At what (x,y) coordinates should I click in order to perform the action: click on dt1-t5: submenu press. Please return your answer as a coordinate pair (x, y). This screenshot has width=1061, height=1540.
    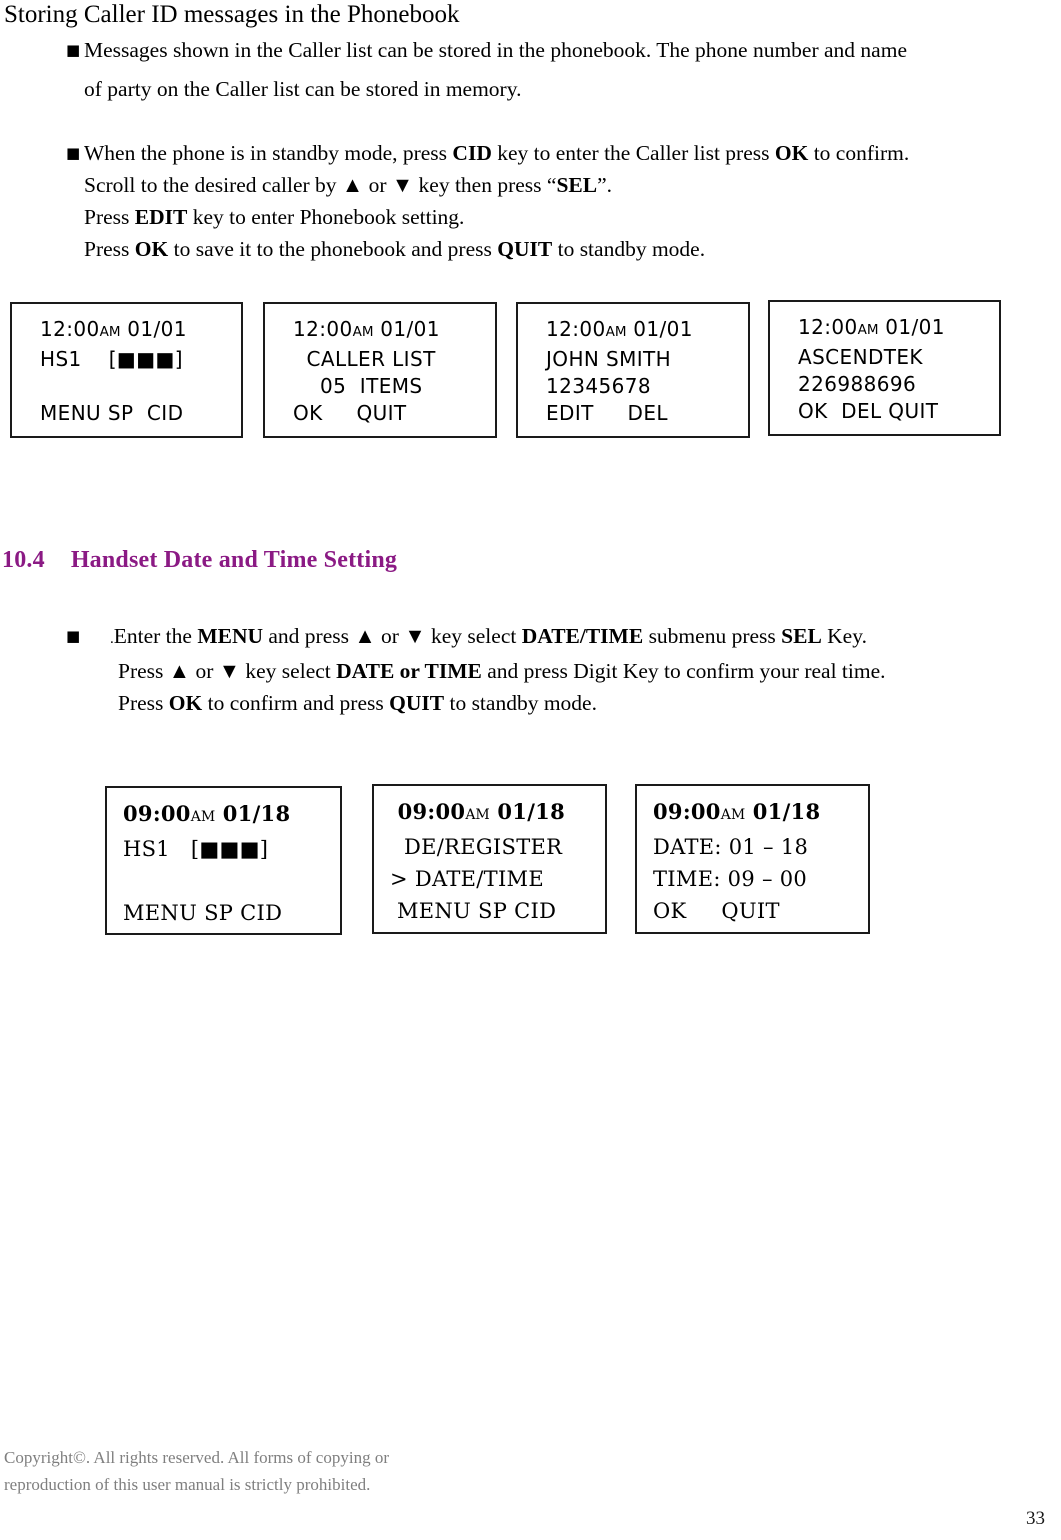
    Looking at the image, I should click on (712, 636).